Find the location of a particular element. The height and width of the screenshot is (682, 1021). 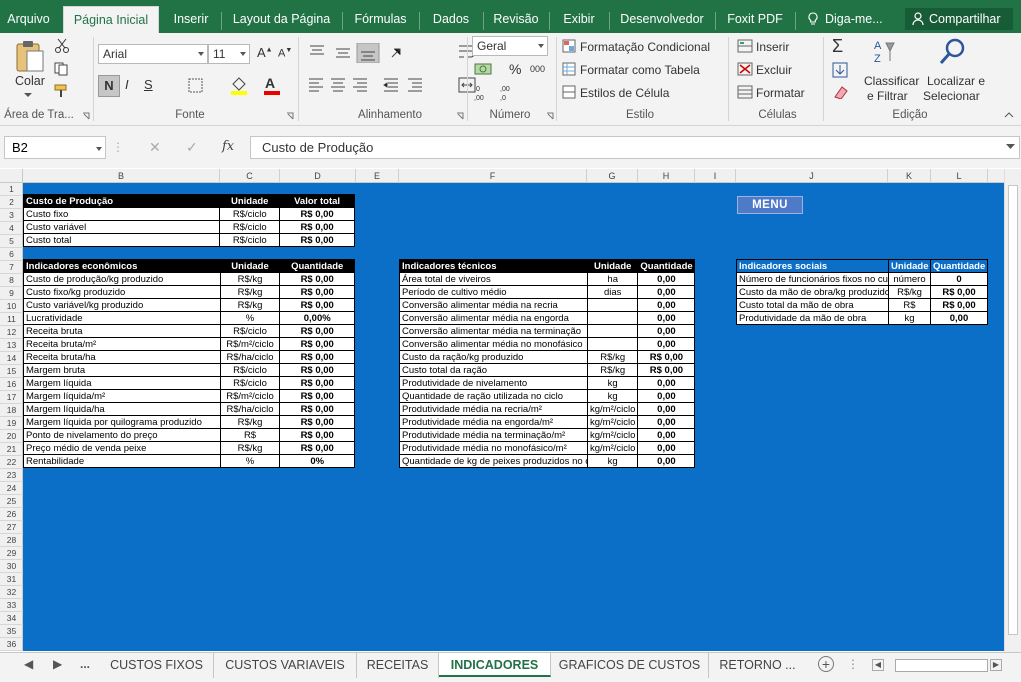

fill-down-icon is located at coordinates (840, 70).